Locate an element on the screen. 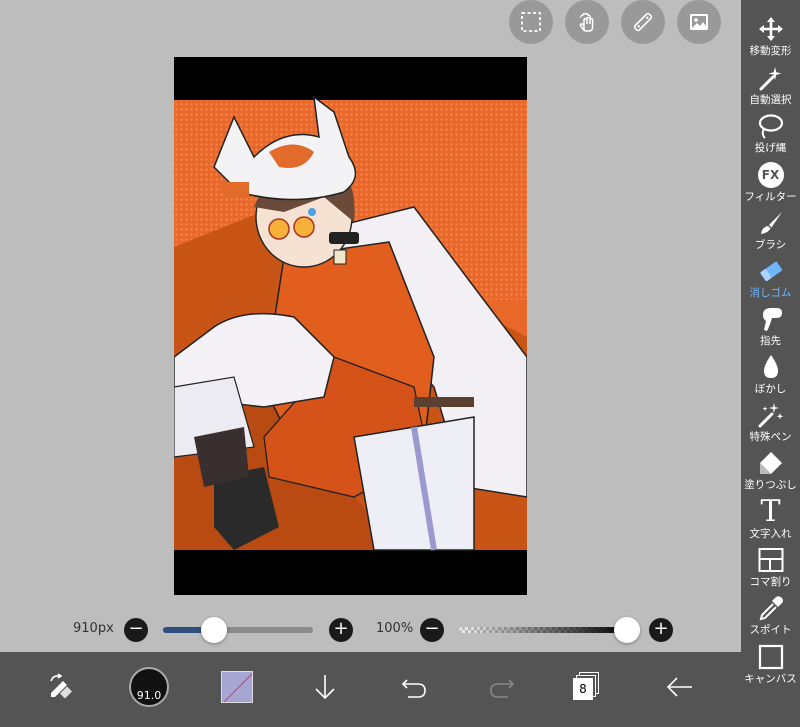 This screenshot has height=727, width=800. tool-brush: ブラシ is located at coordinates (770, 232).